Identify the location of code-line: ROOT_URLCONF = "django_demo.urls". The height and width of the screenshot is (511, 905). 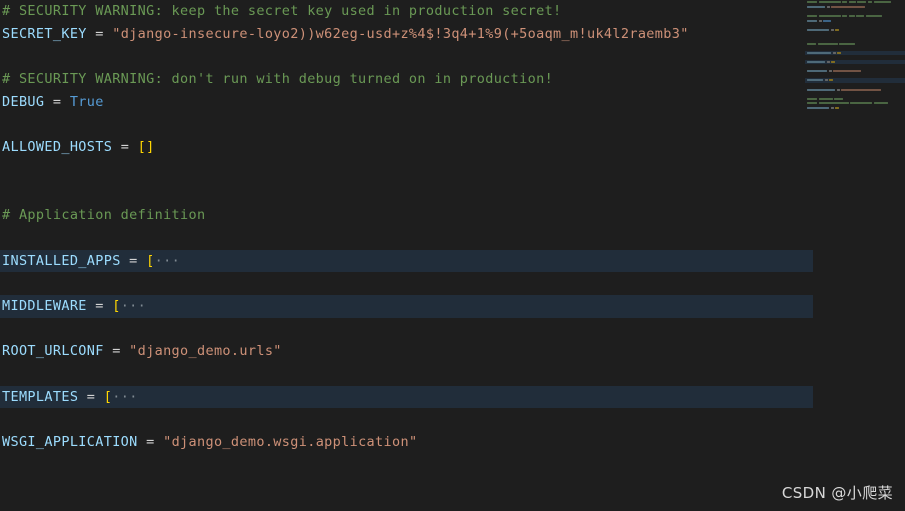
(452, 351).